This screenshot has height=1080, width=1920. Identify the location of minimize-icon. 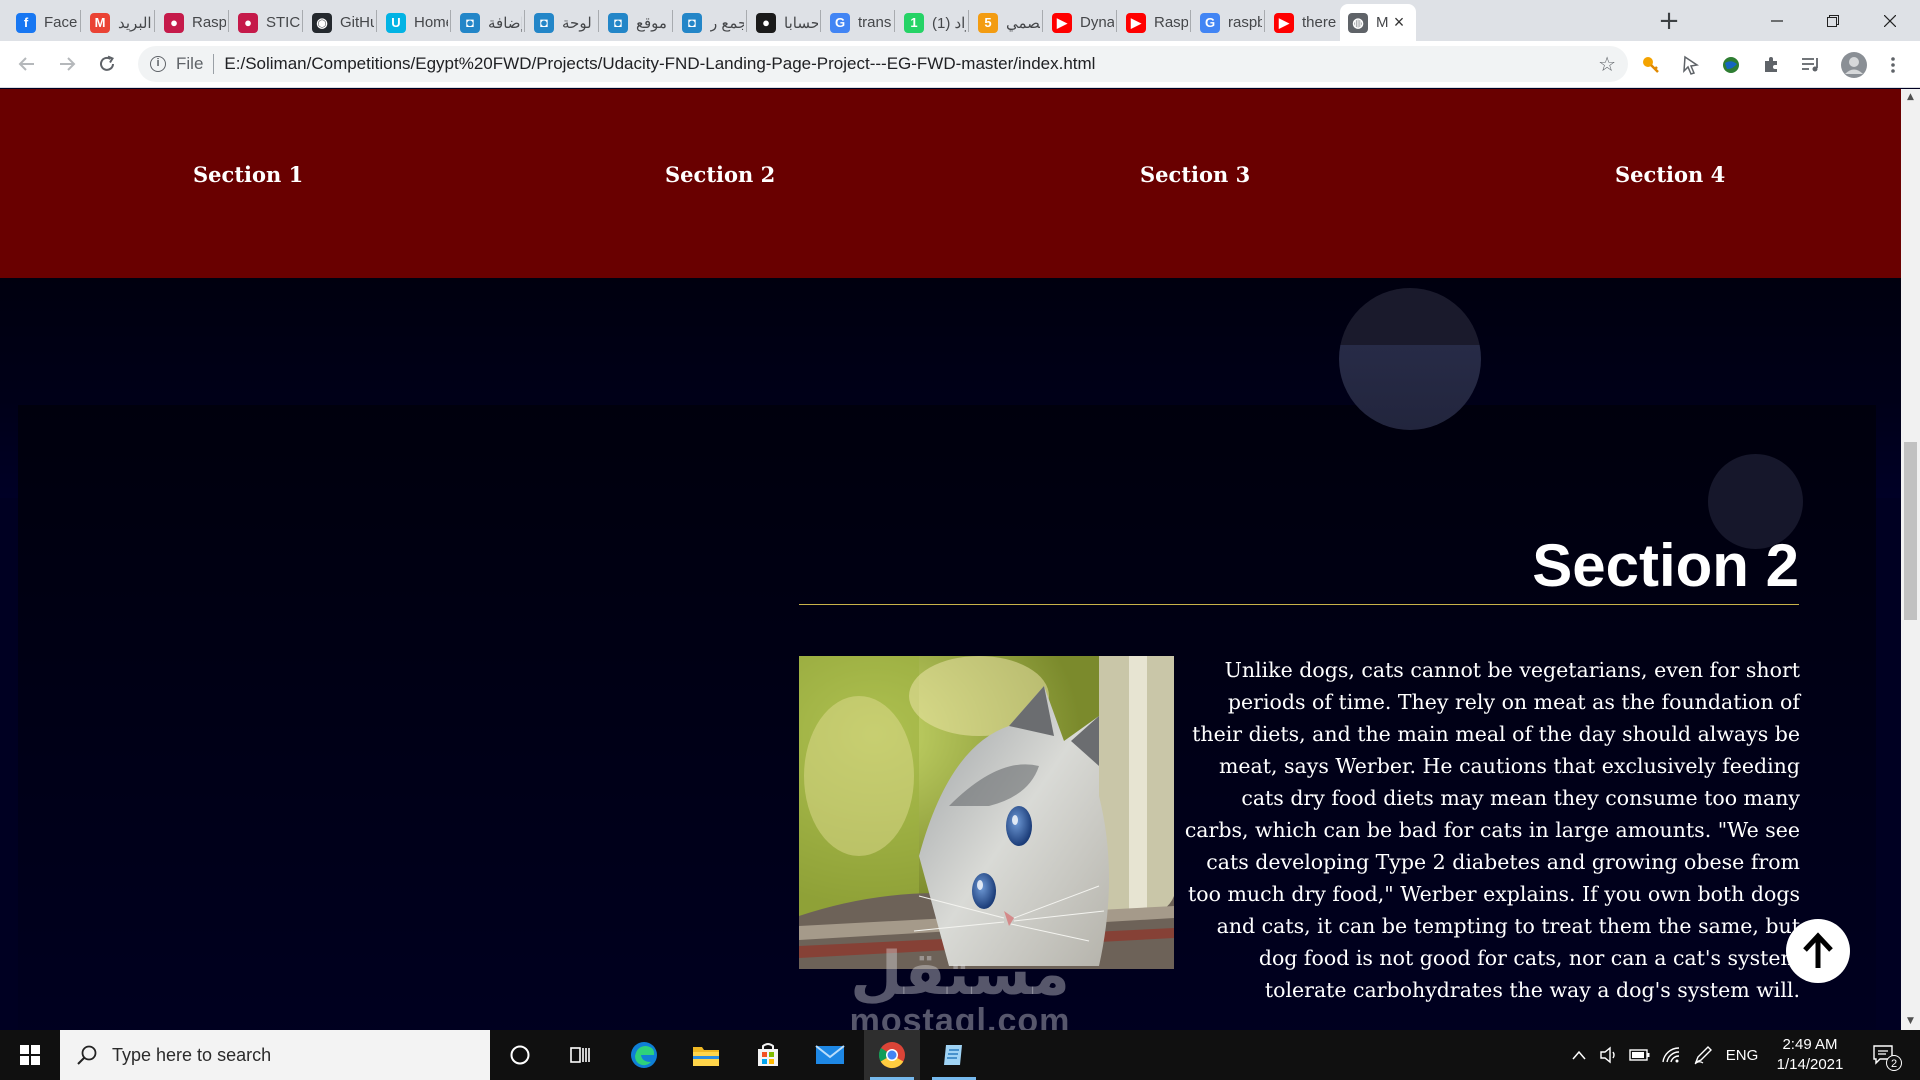
(1777, 20).